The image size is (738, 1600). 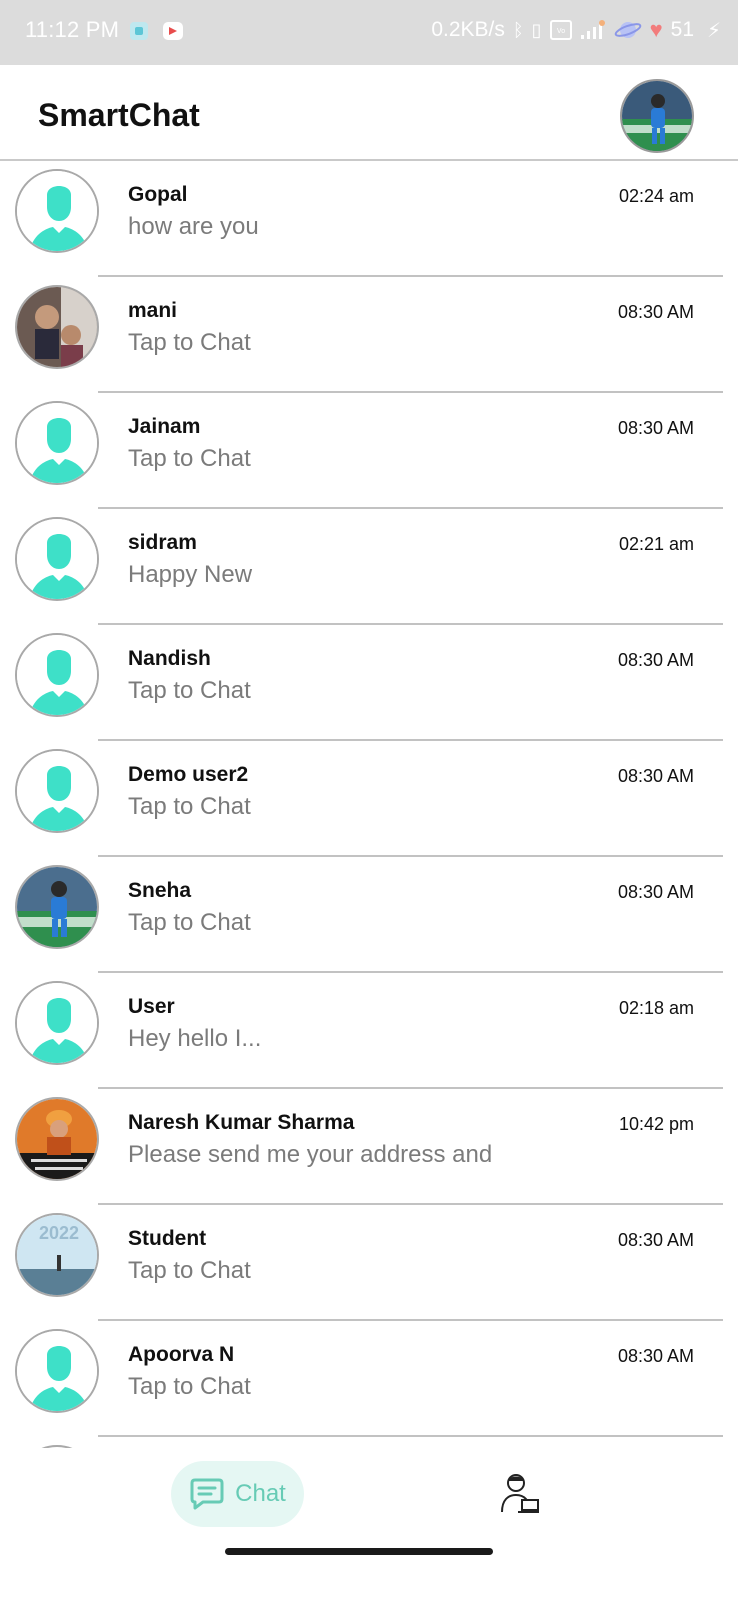 I want to click on chat-row: Nandish Tap to Chat 08:30 AM, so click(x=369, y=683).